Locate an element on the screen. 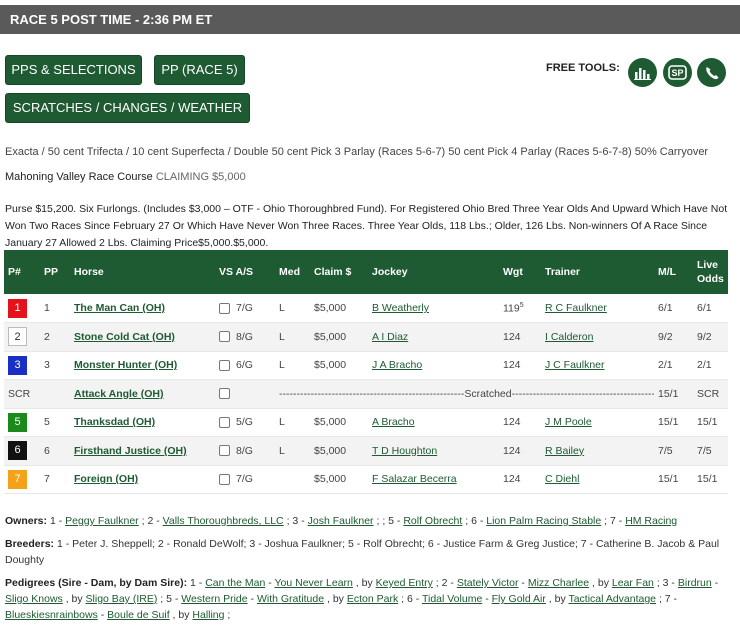 This screenshot has width=740, height=631. col-claim: Claim $ is located at coordinates (339, 272).